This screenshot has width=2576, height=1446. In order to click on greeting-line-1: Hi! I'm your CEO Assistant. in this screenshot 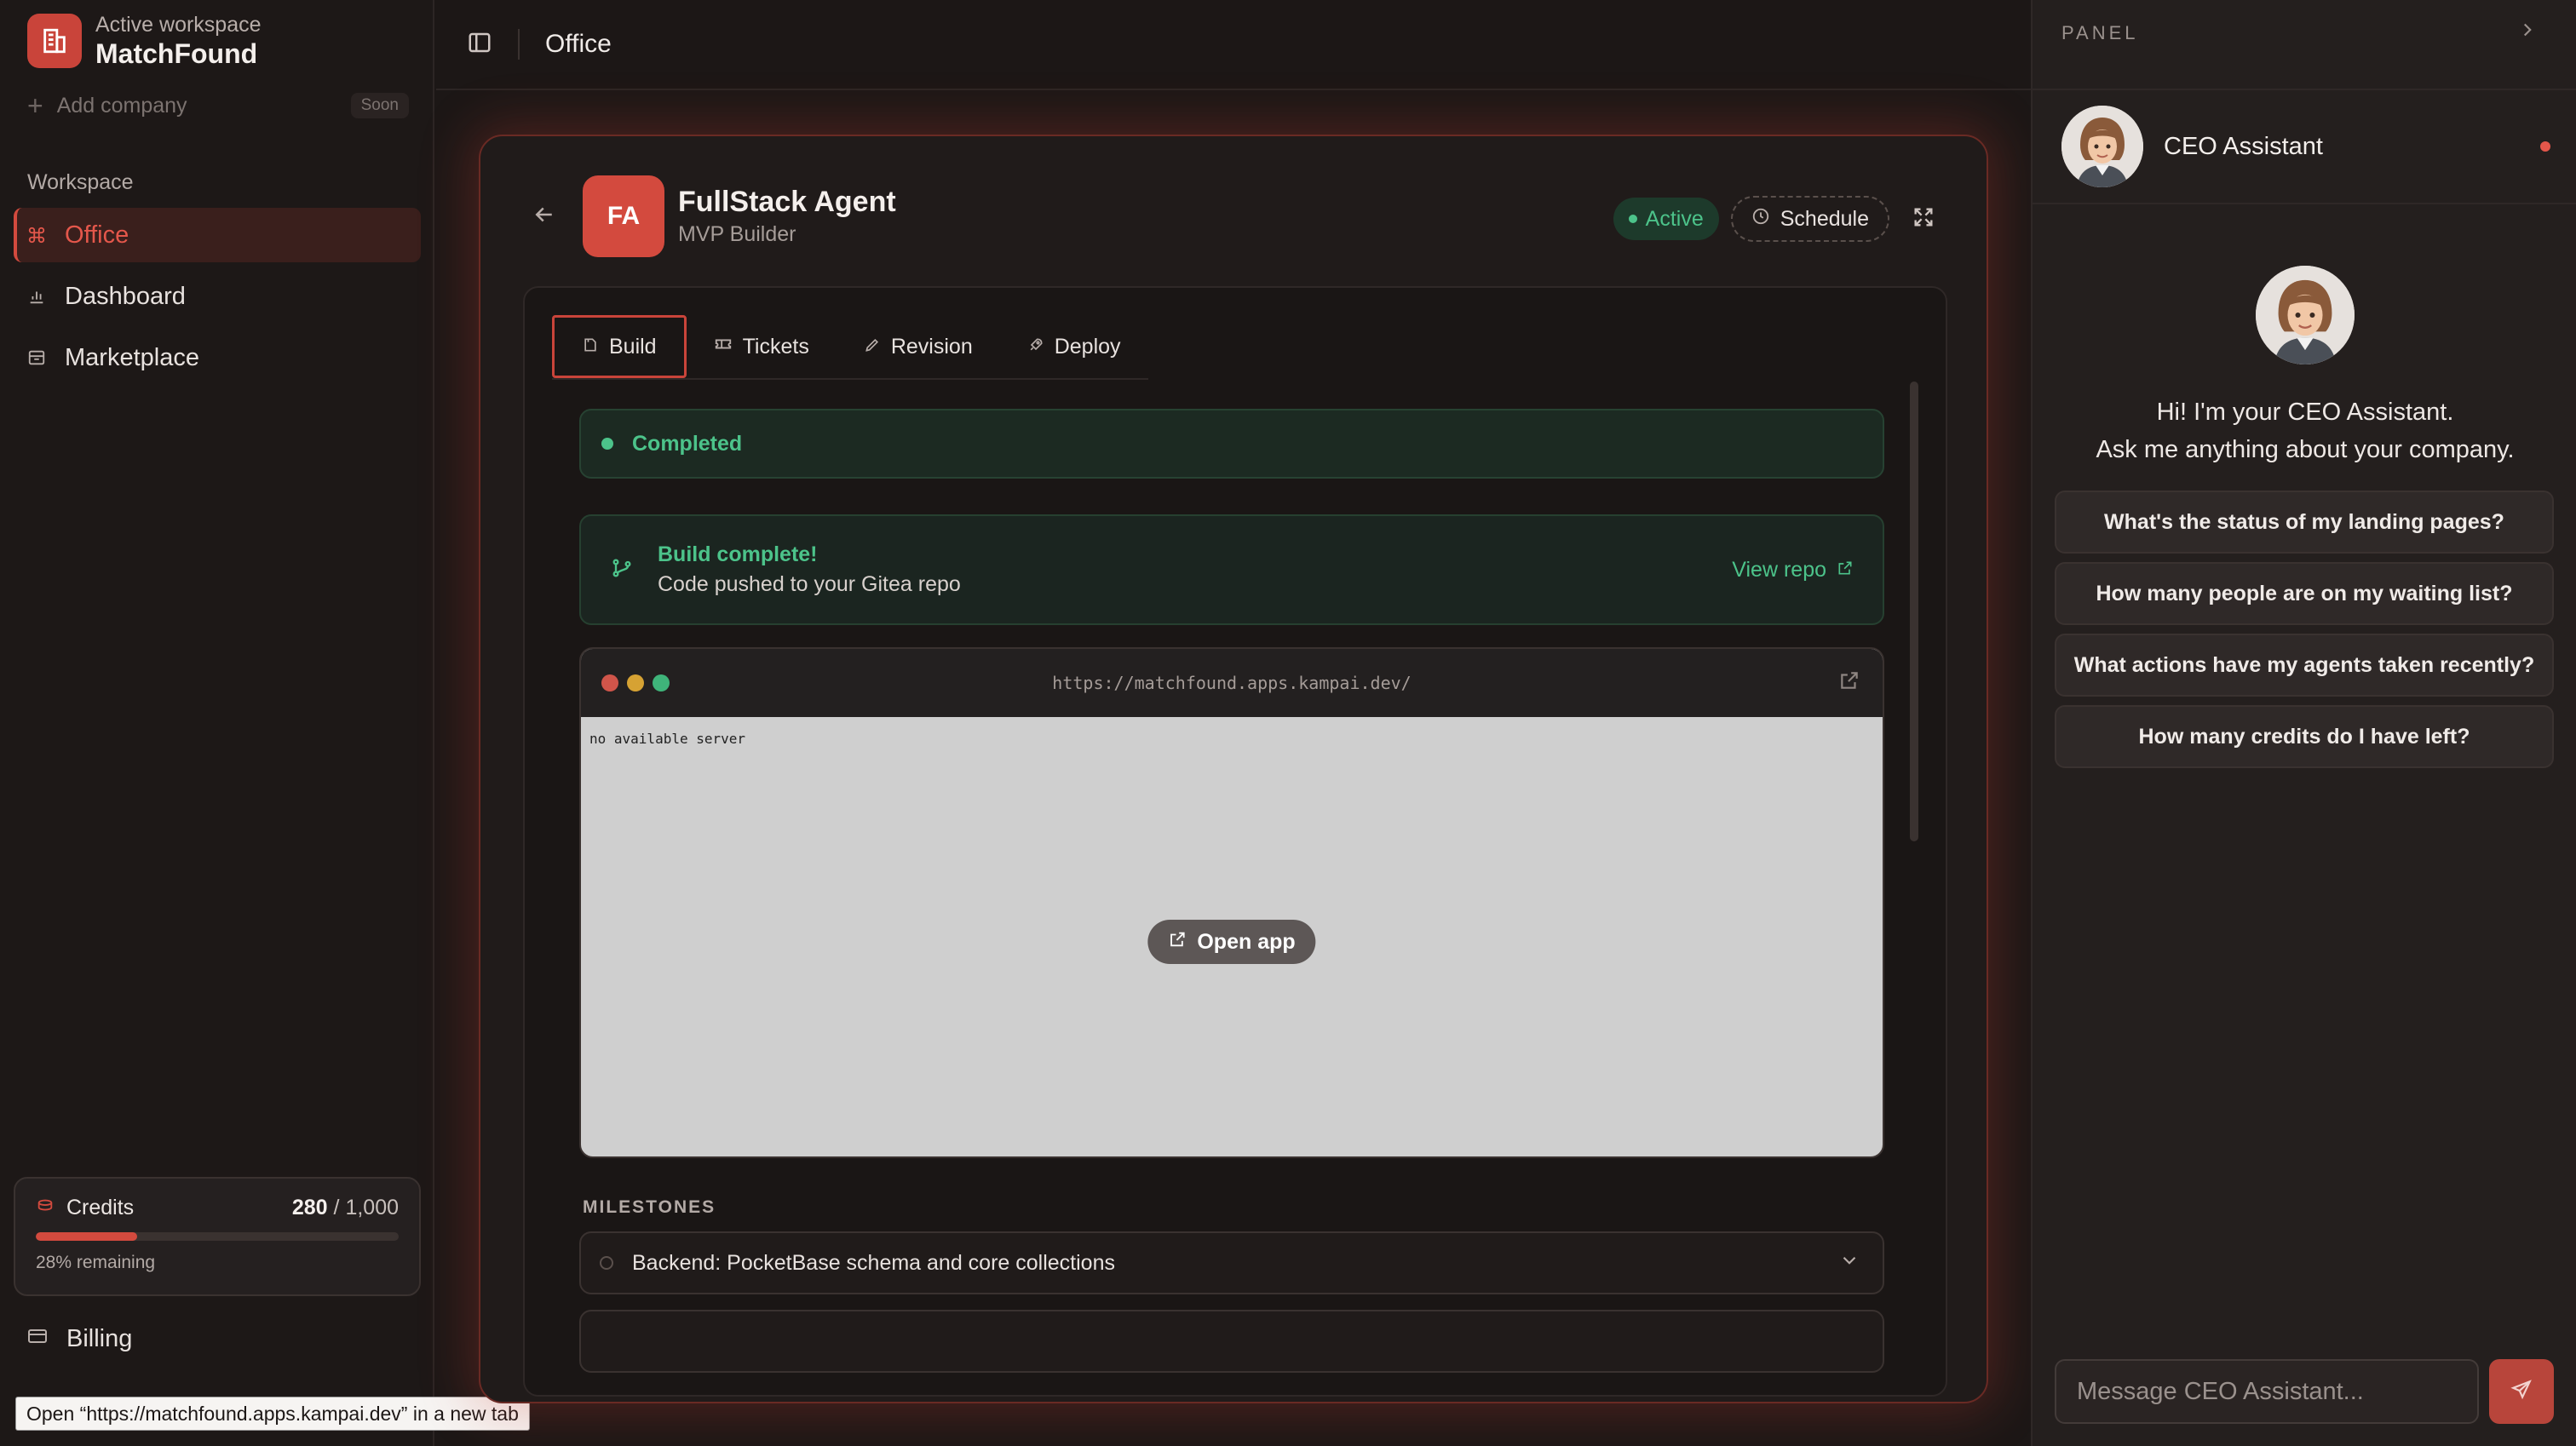, I will do `click(2305, 412)`.